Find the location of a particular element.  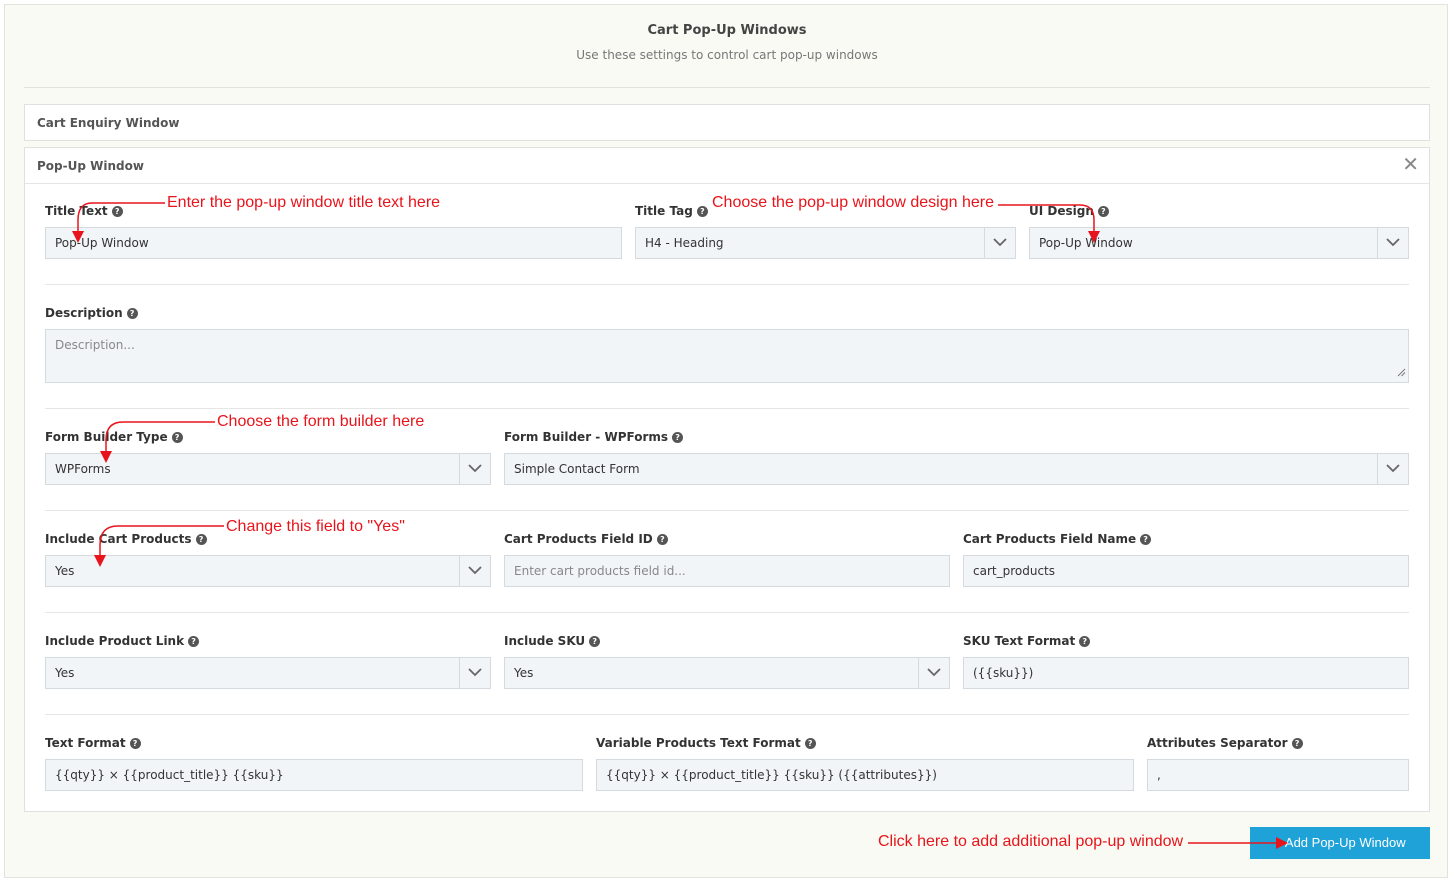

cart-products-field-name-input: cart_products is located at coordinates (1186, 571).